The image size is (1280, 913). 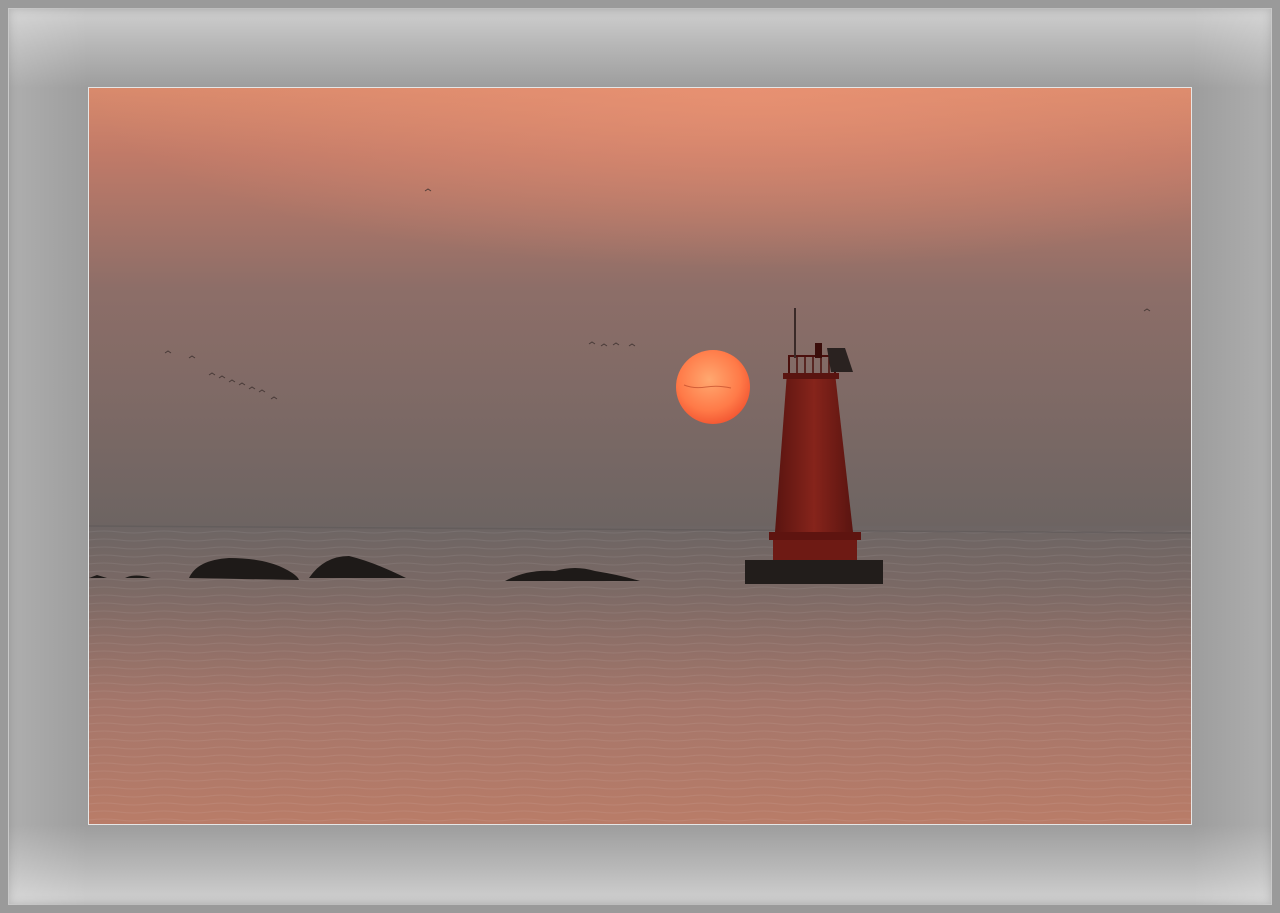 What do you see at coordinates (713, 387) in the screenshot?
I see `sun` at bounding box center [713, 387].